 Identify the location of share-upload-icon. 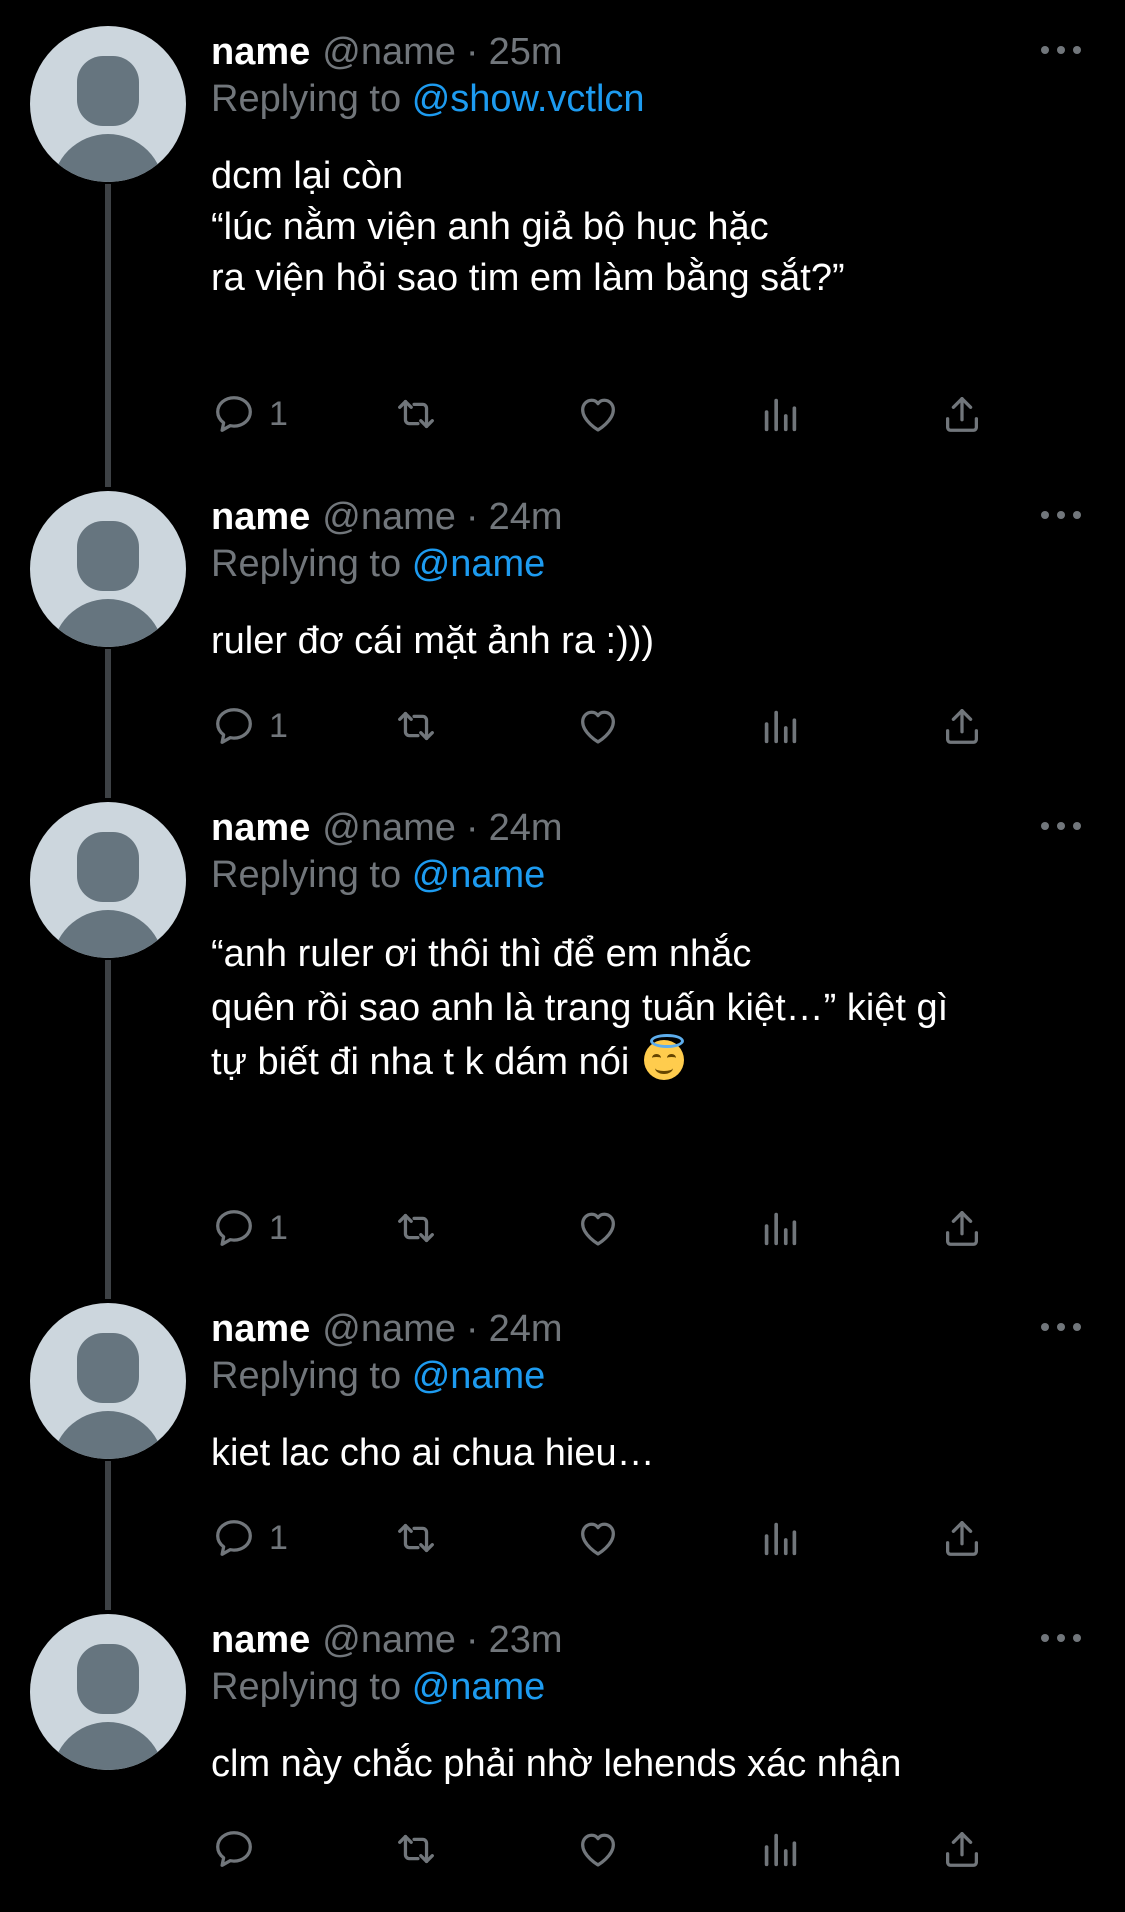
(962, 414).